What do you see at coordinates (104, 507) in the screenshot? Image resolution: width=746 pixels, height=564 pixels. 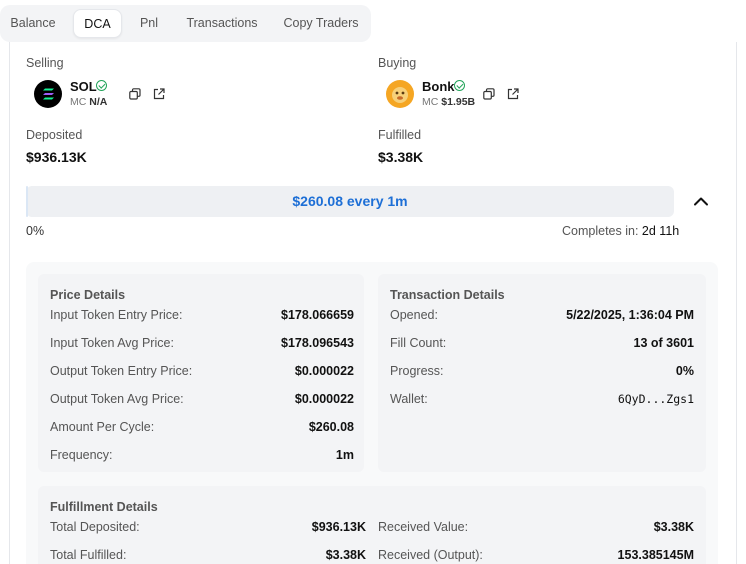 I see `fulfillment-details-title: Fulfillment Details` at bounding box center [104, 507].